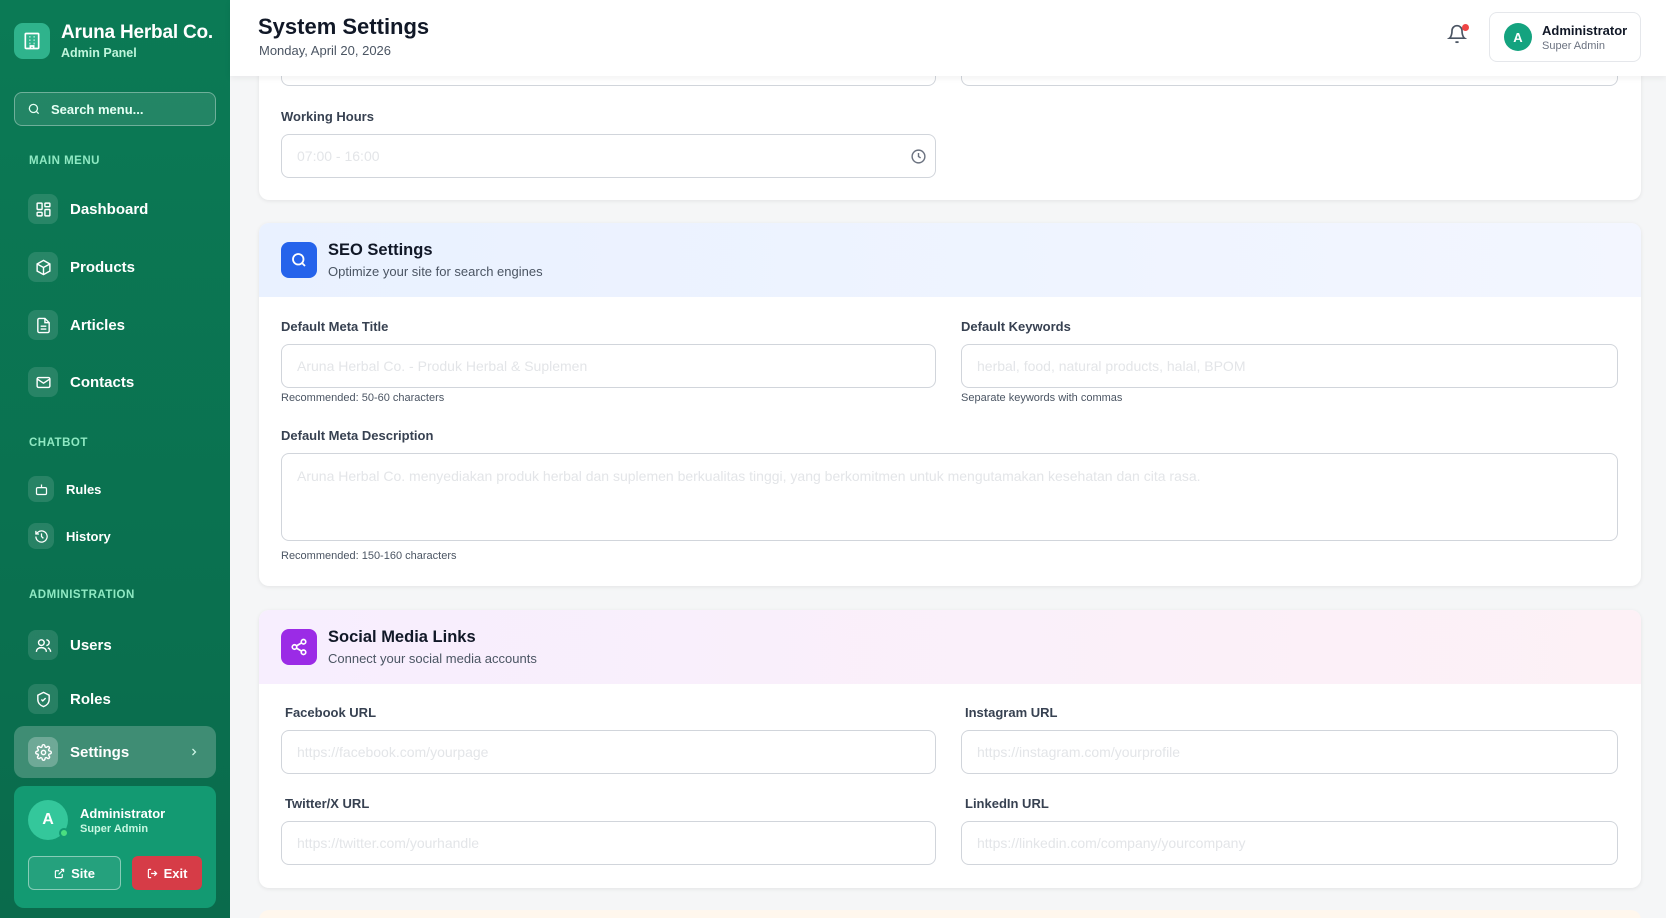  I want to click on logout-icon, so click(152, 873).